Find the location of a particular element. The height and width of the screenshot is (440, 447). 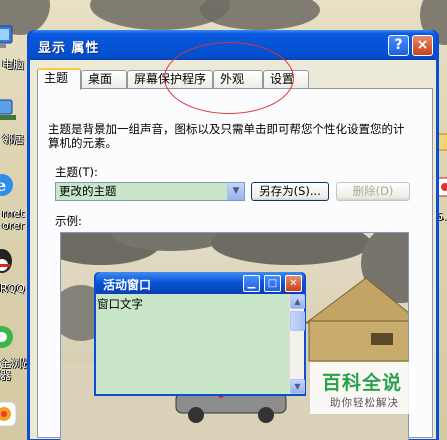

watermark-subtitle: 助你轻松解决 is located at coordinates (364, 403).